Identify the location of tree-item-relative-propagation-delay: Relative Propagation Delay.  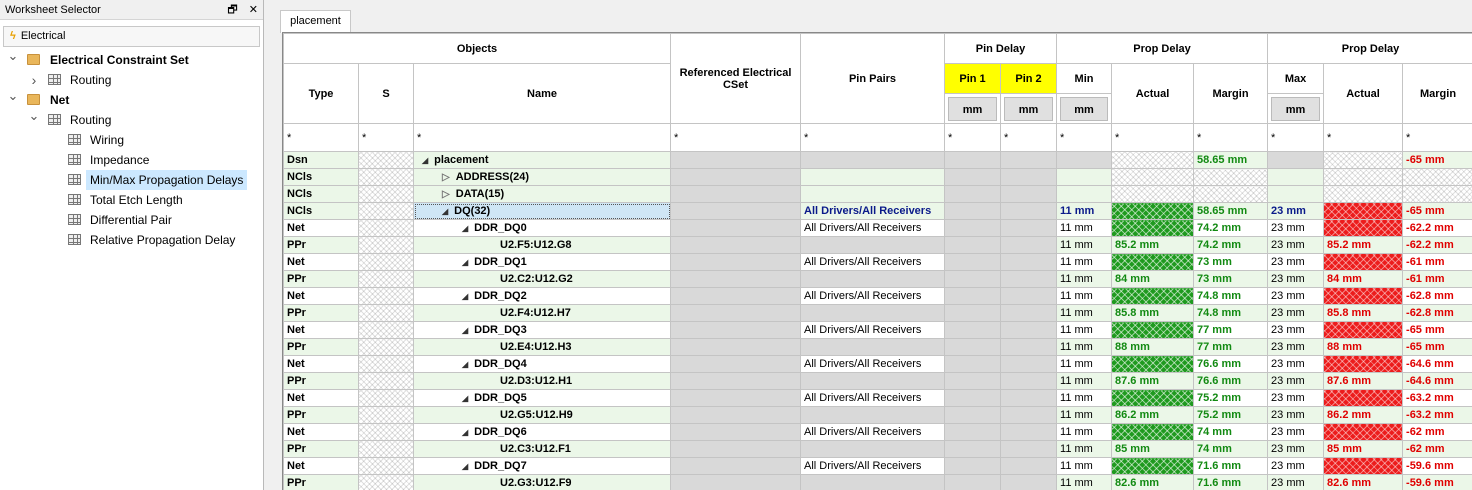
(131, 240).